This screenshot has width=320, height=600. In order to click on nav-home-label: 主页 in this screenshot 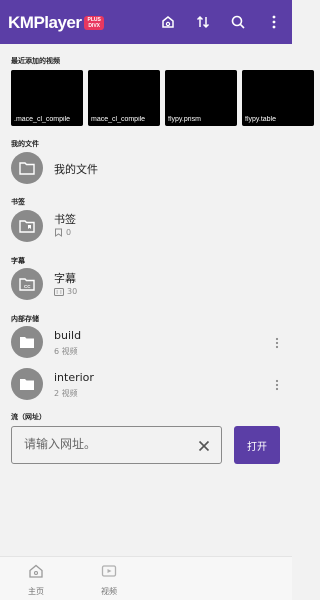, I will do `click(36, 591)`.